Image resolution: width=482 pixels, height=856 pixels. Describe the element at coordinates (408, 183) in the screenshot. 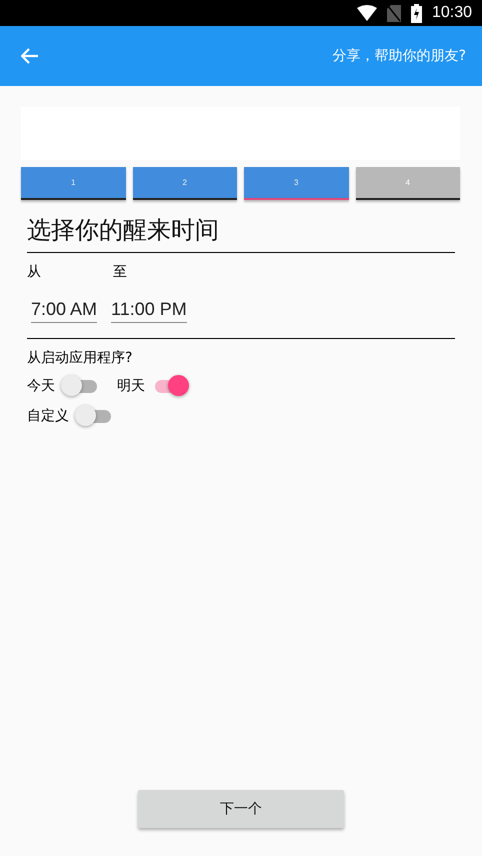

I see `step-tab: 4` at that location.